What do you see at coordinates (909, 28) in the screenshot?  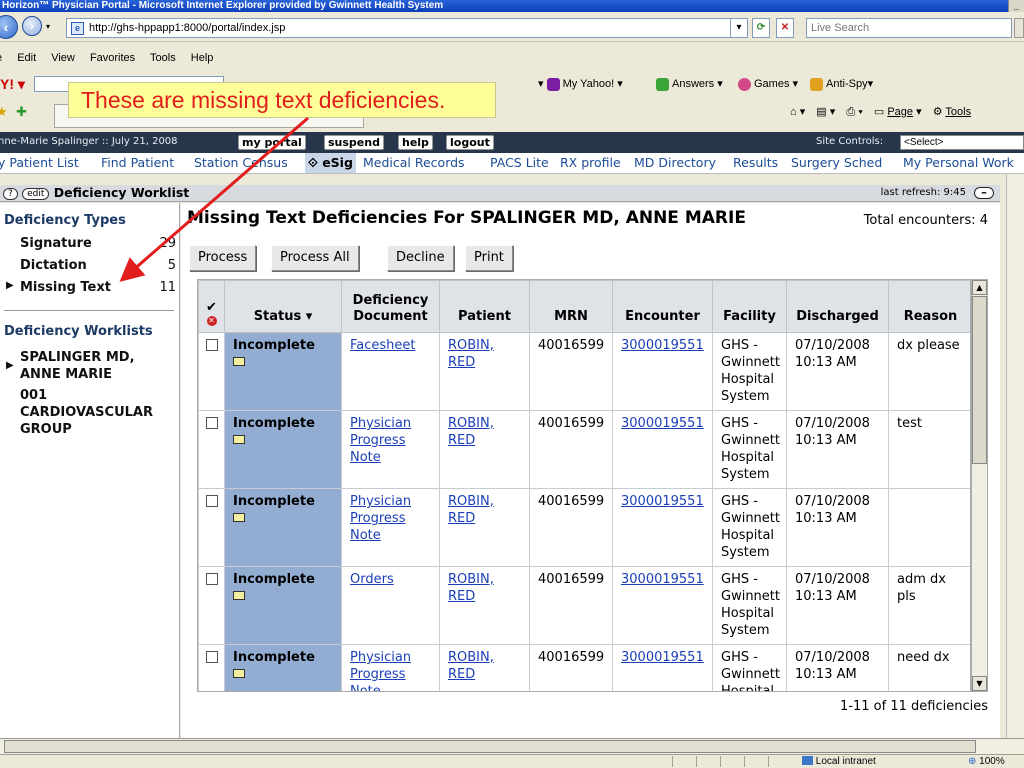 I see `live-search-input: Live Search` at bounding box center [909, 28].